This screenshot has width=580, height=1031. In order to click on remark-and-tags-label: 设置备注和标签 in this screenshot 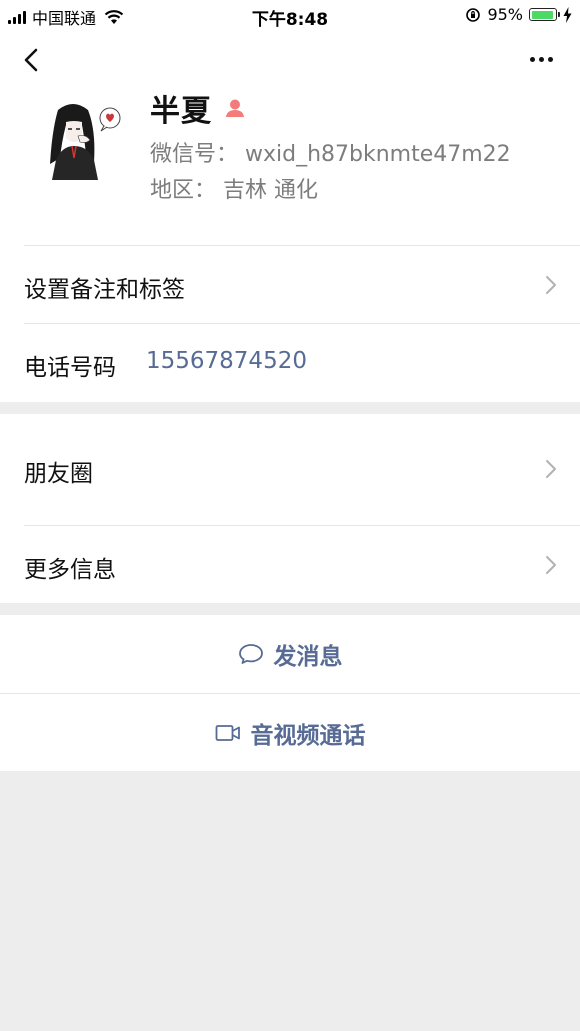, I will do `click(104, 290)`.